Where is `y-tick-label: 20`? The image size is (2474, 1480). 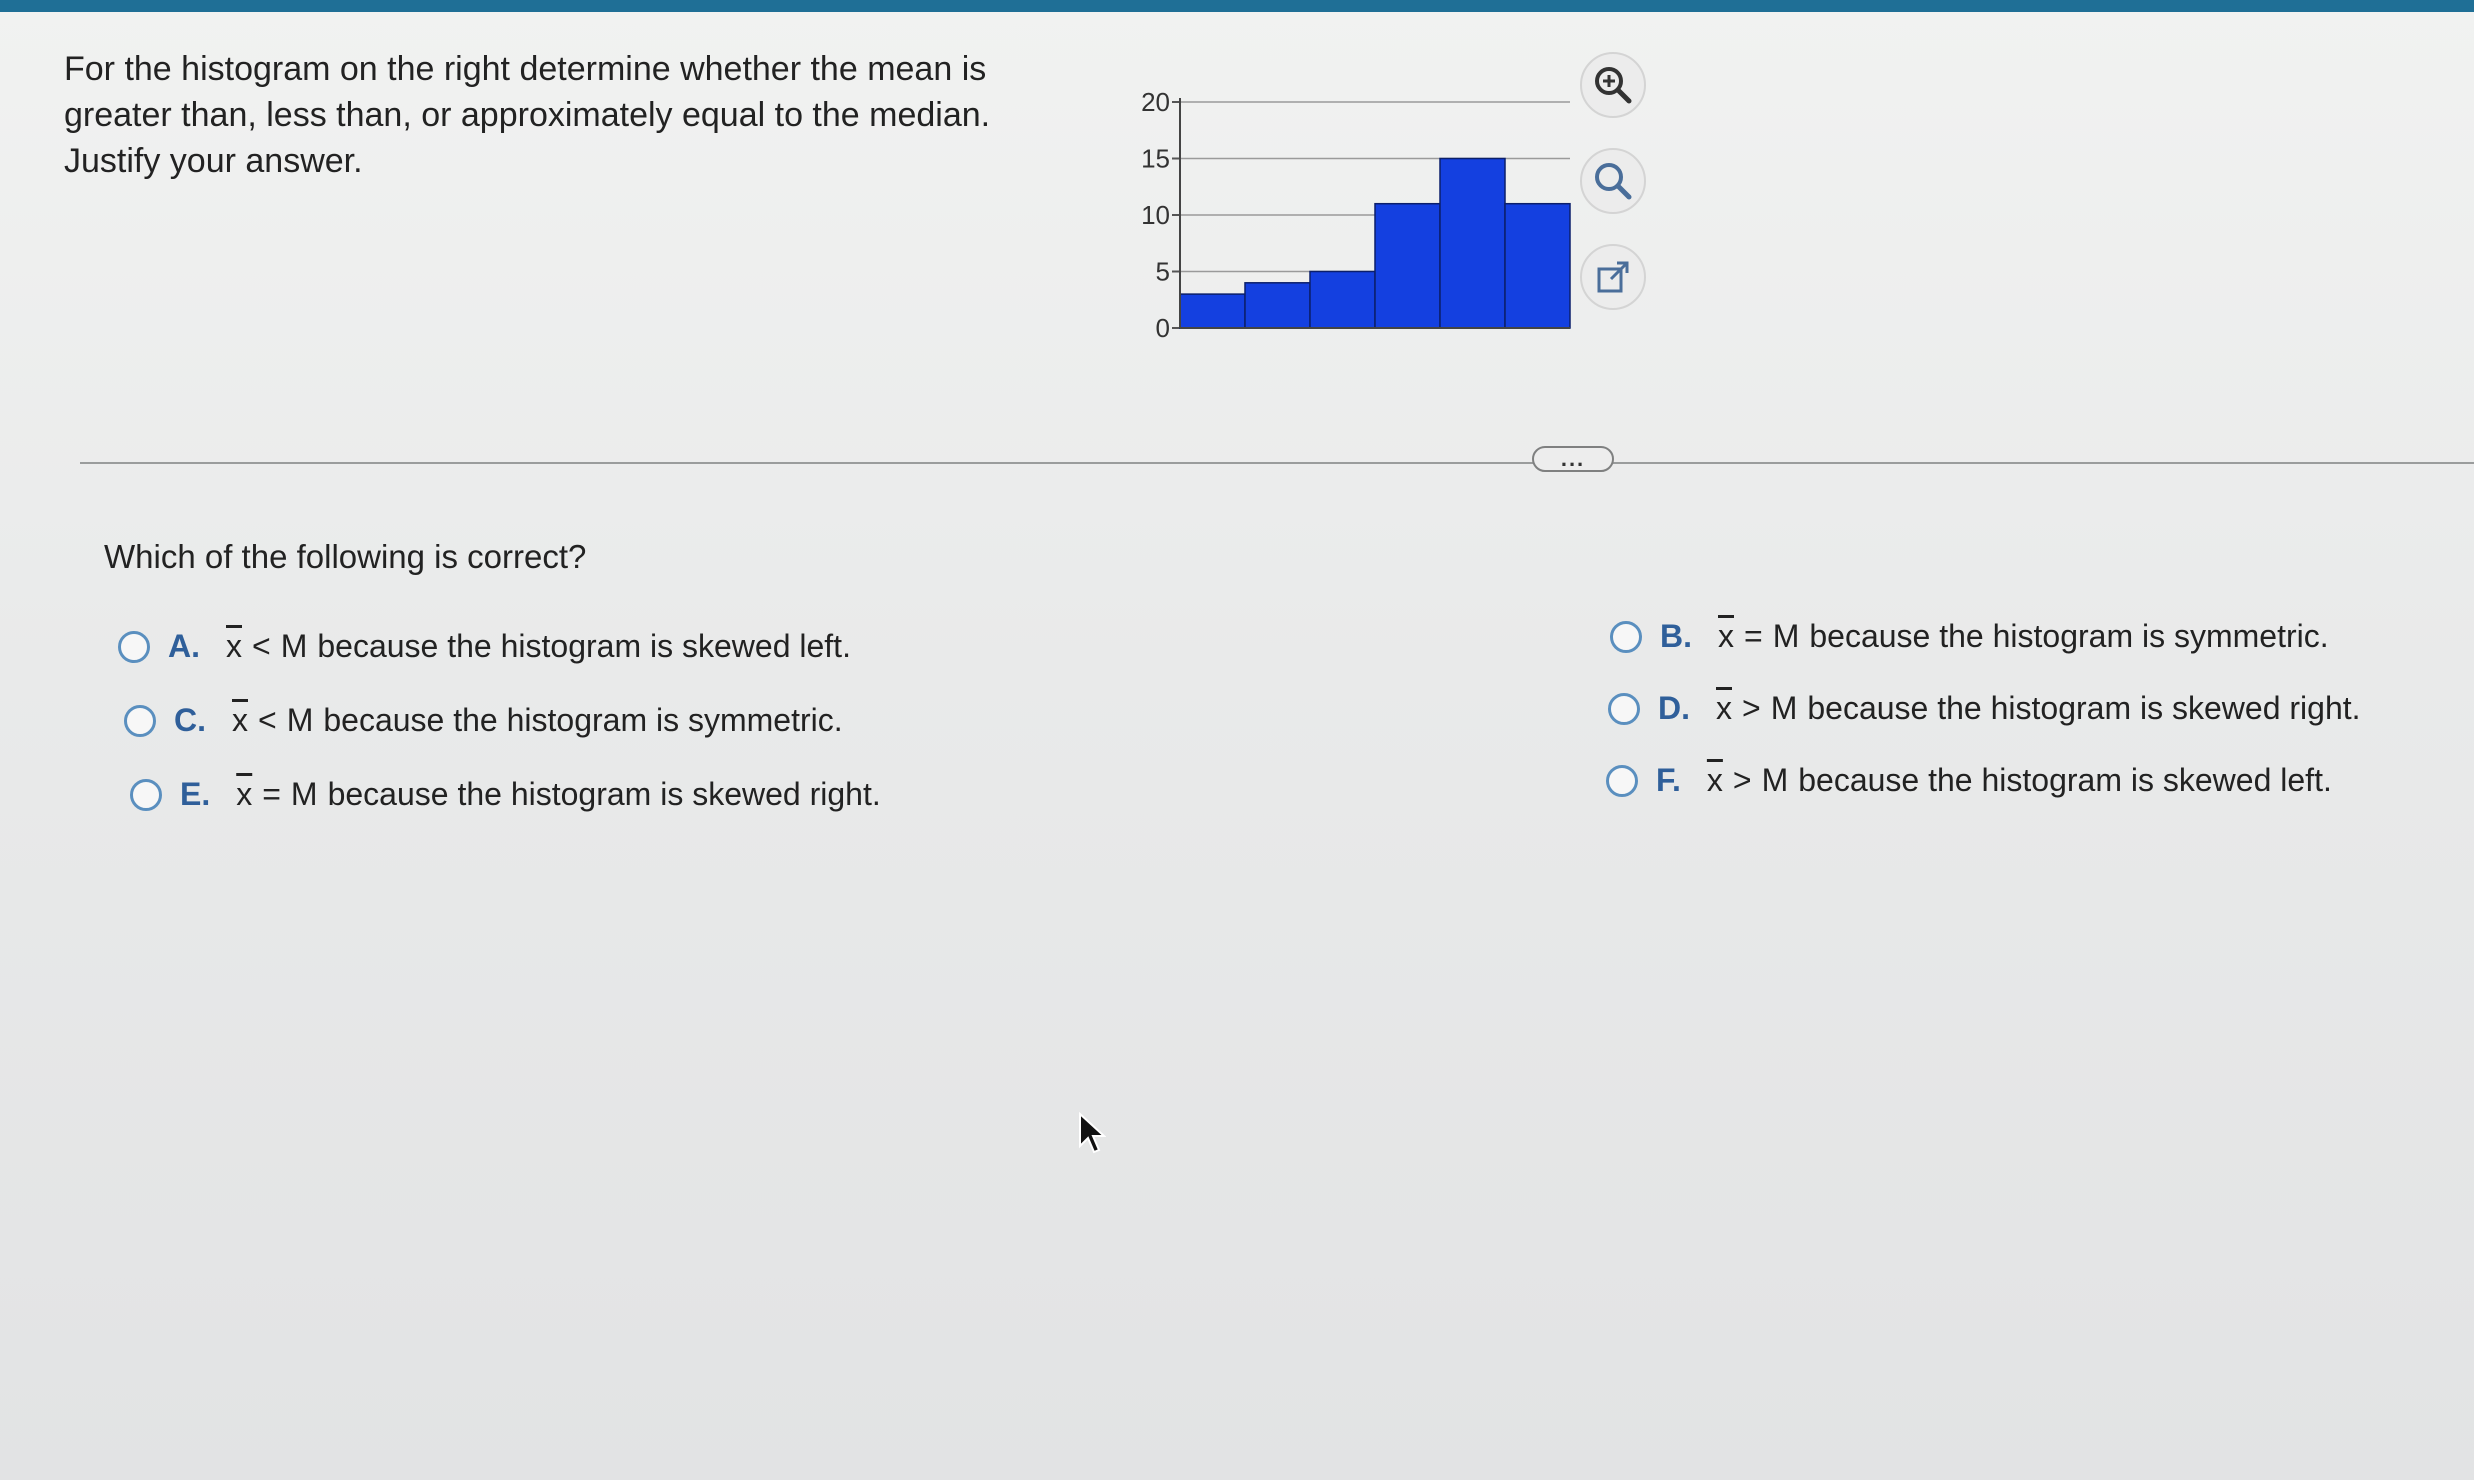 y-tick-label: 20 is located at coordinates (1155, 102).